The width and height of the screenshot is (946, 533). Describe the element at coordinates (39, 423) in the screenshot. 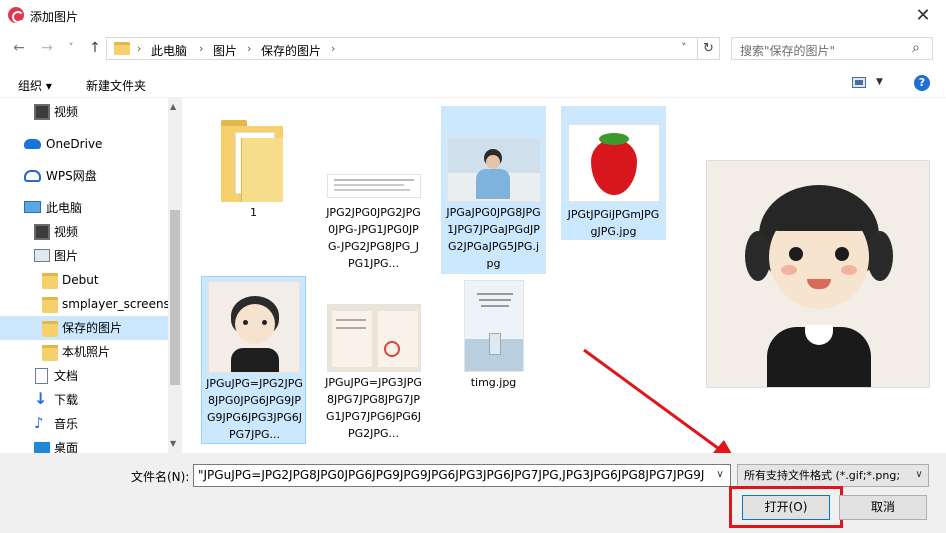

I see `music-icon: ♪` at that location.